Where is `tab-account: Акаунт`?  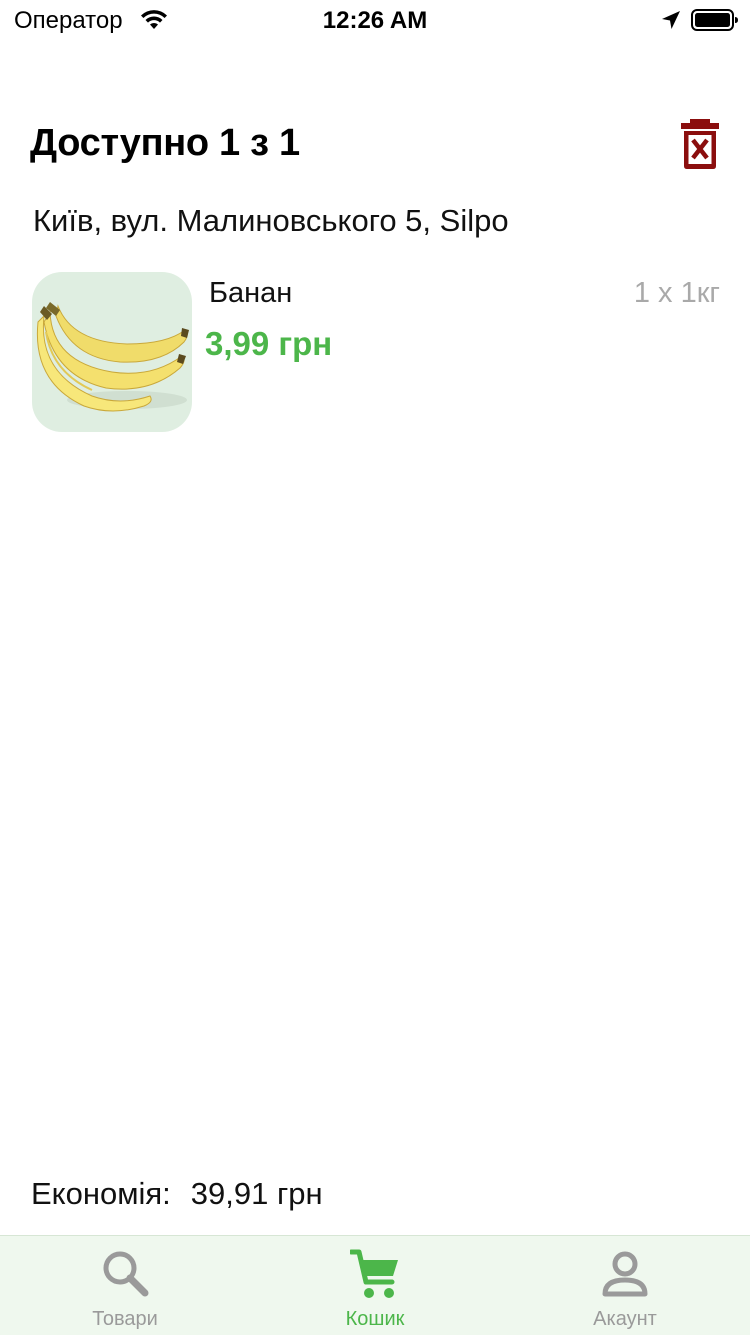 tab-account: Акаунт is located at coordinates (625, 1285).